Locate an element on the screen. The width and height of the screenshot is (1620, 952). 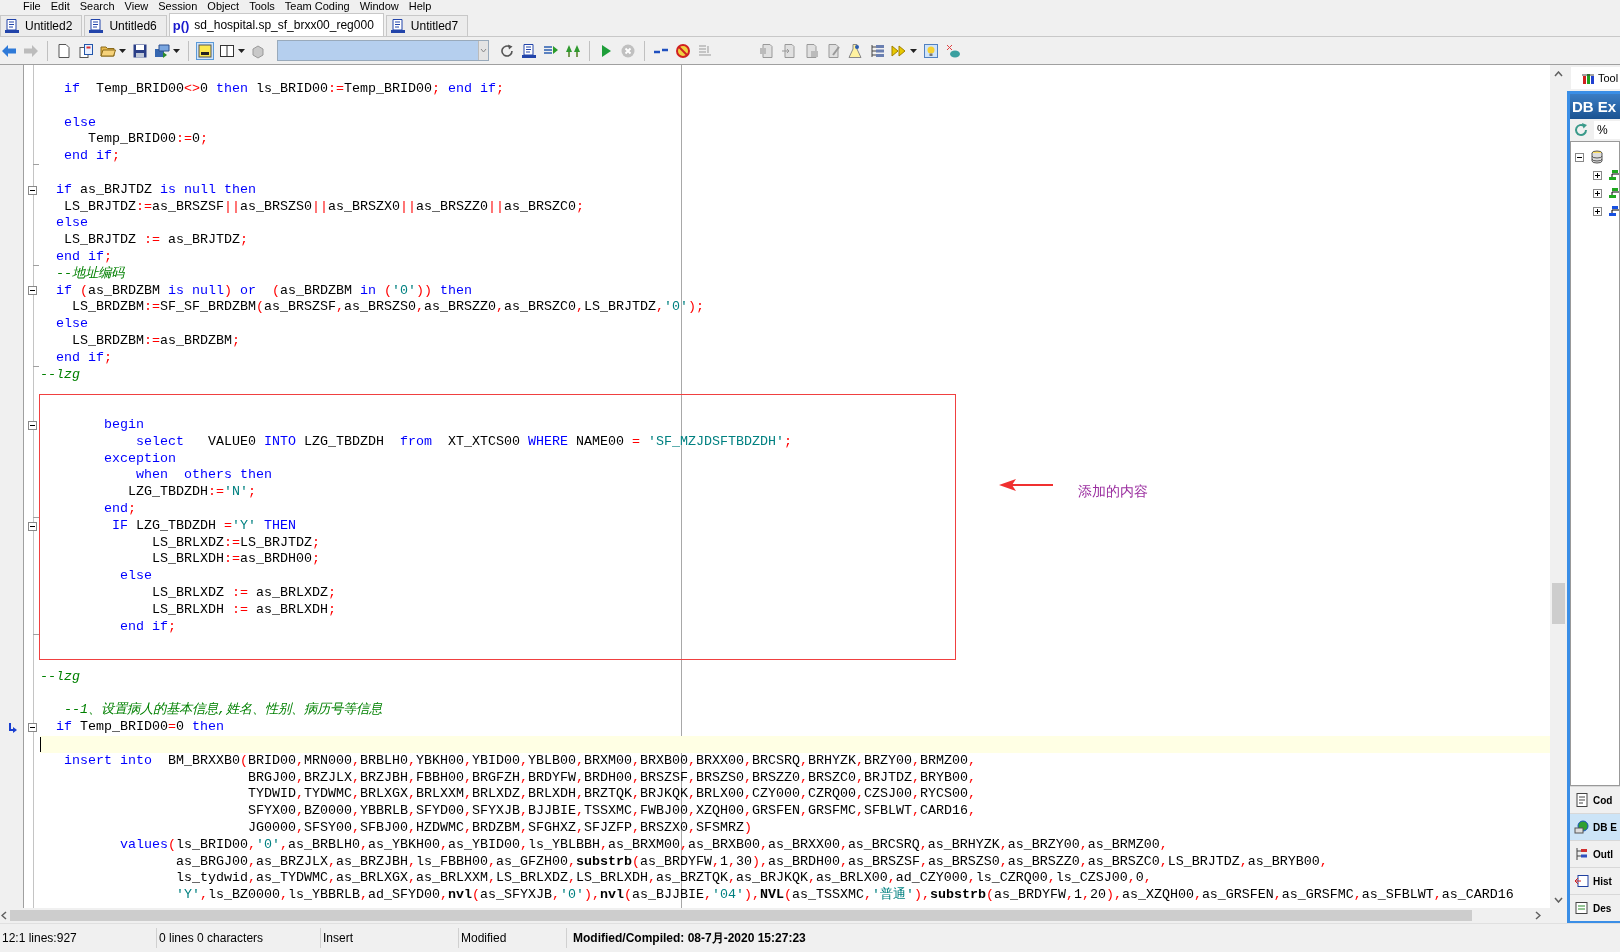
code-line: SFYX00,BZ0000,YBBRLB,SFYD00,SFYXJB,BJJBIE,TSSXMC,FWBJ00,XZQH00,GRSFEN,GRSFMC,SFBLWT,CARD16, is located at coordinates (612, 812).